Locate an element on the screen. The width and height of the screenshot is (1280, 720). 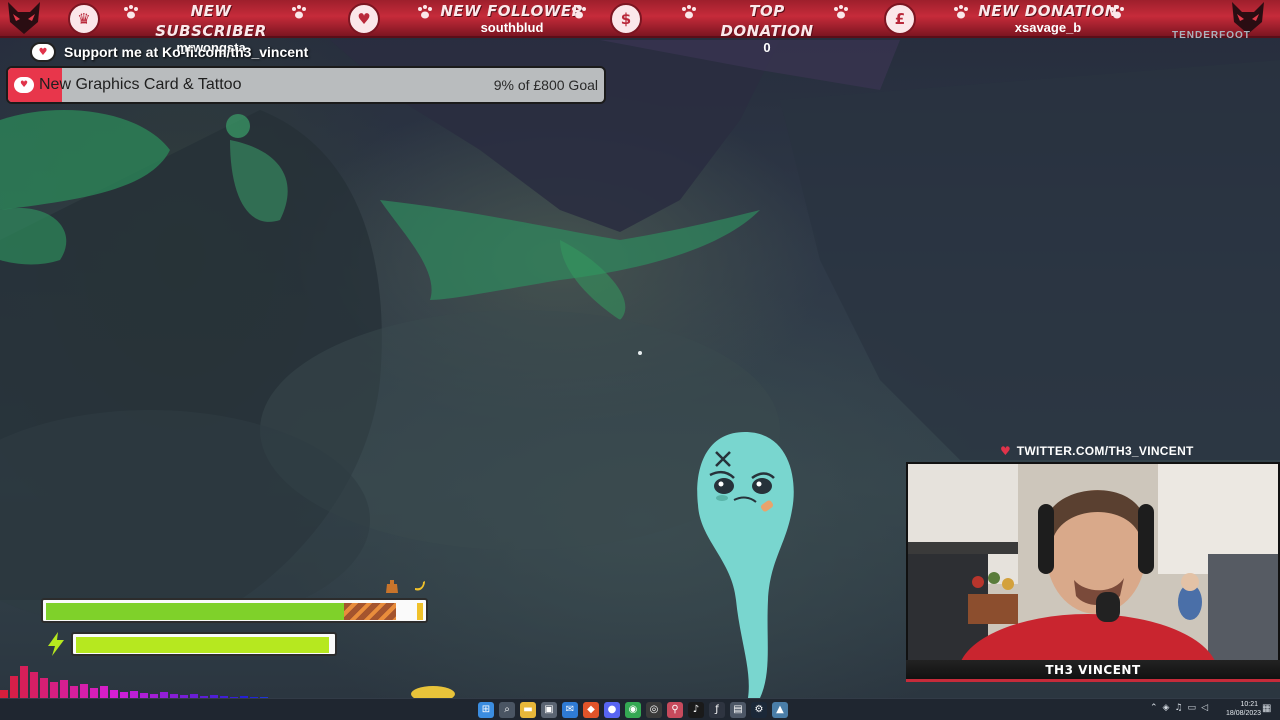
file-explorer-icon: ▬ is located at coordinates (528, 710).